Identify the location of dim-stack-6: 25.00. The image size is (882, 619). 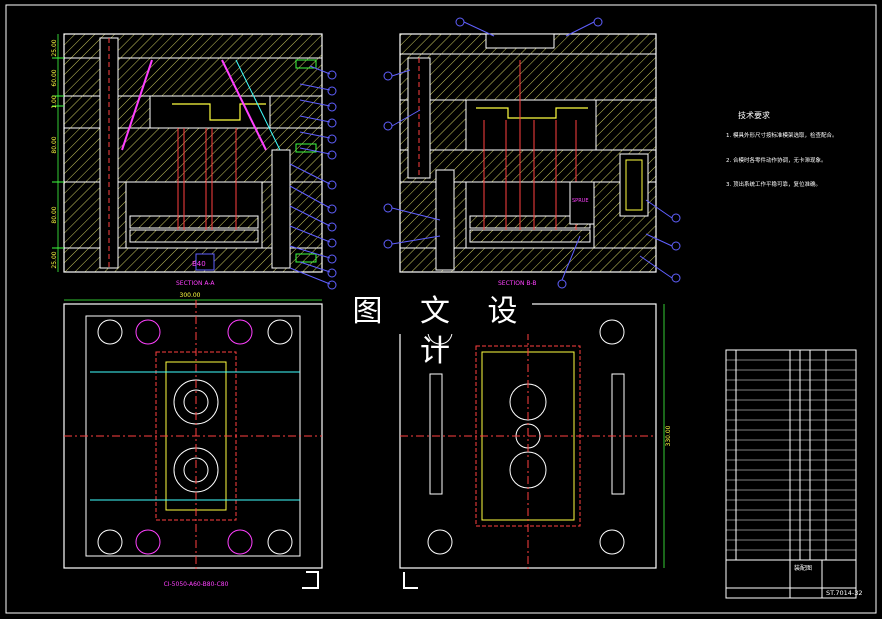
(54, 259).